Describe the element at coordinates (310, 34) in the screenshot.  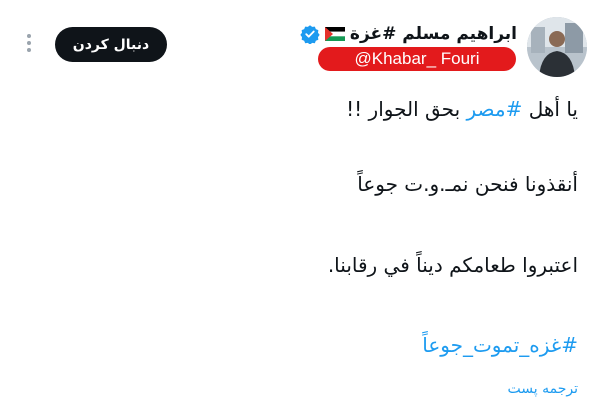
I see `verified-badge-icon` at that location.